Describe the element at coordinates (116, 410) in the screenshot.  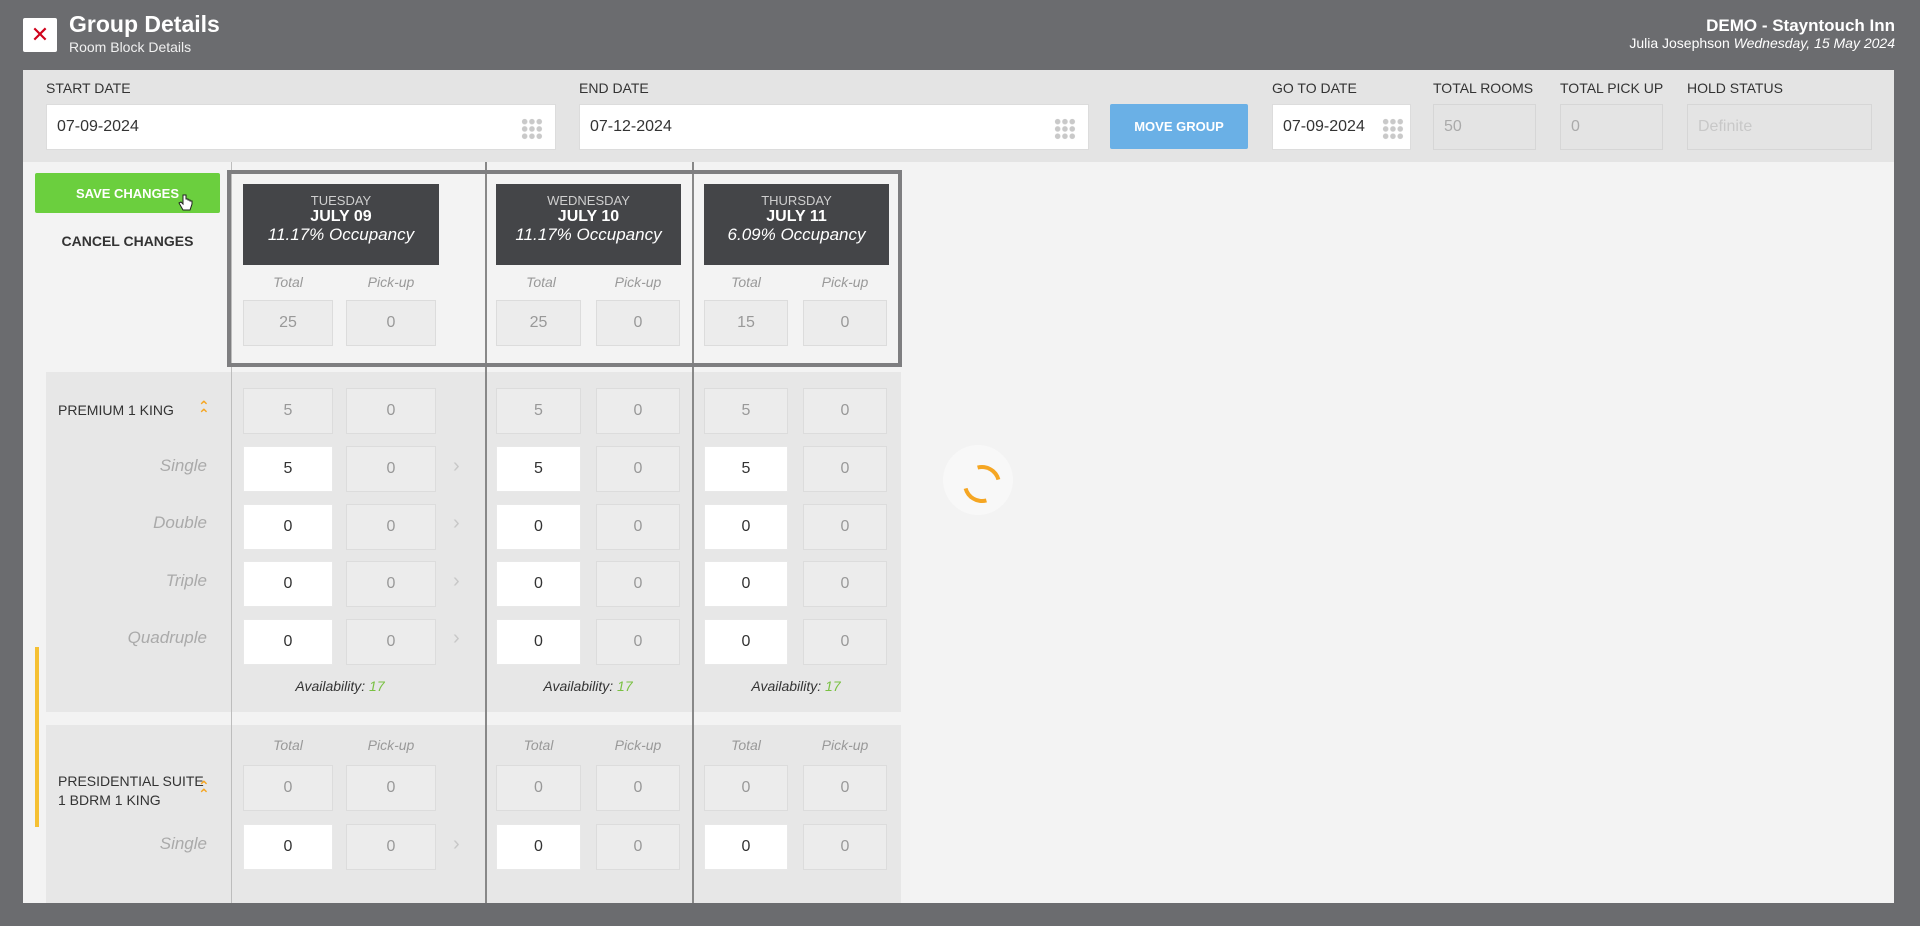
I see `room-type-name: PREMIUM 1 KING` at that location.